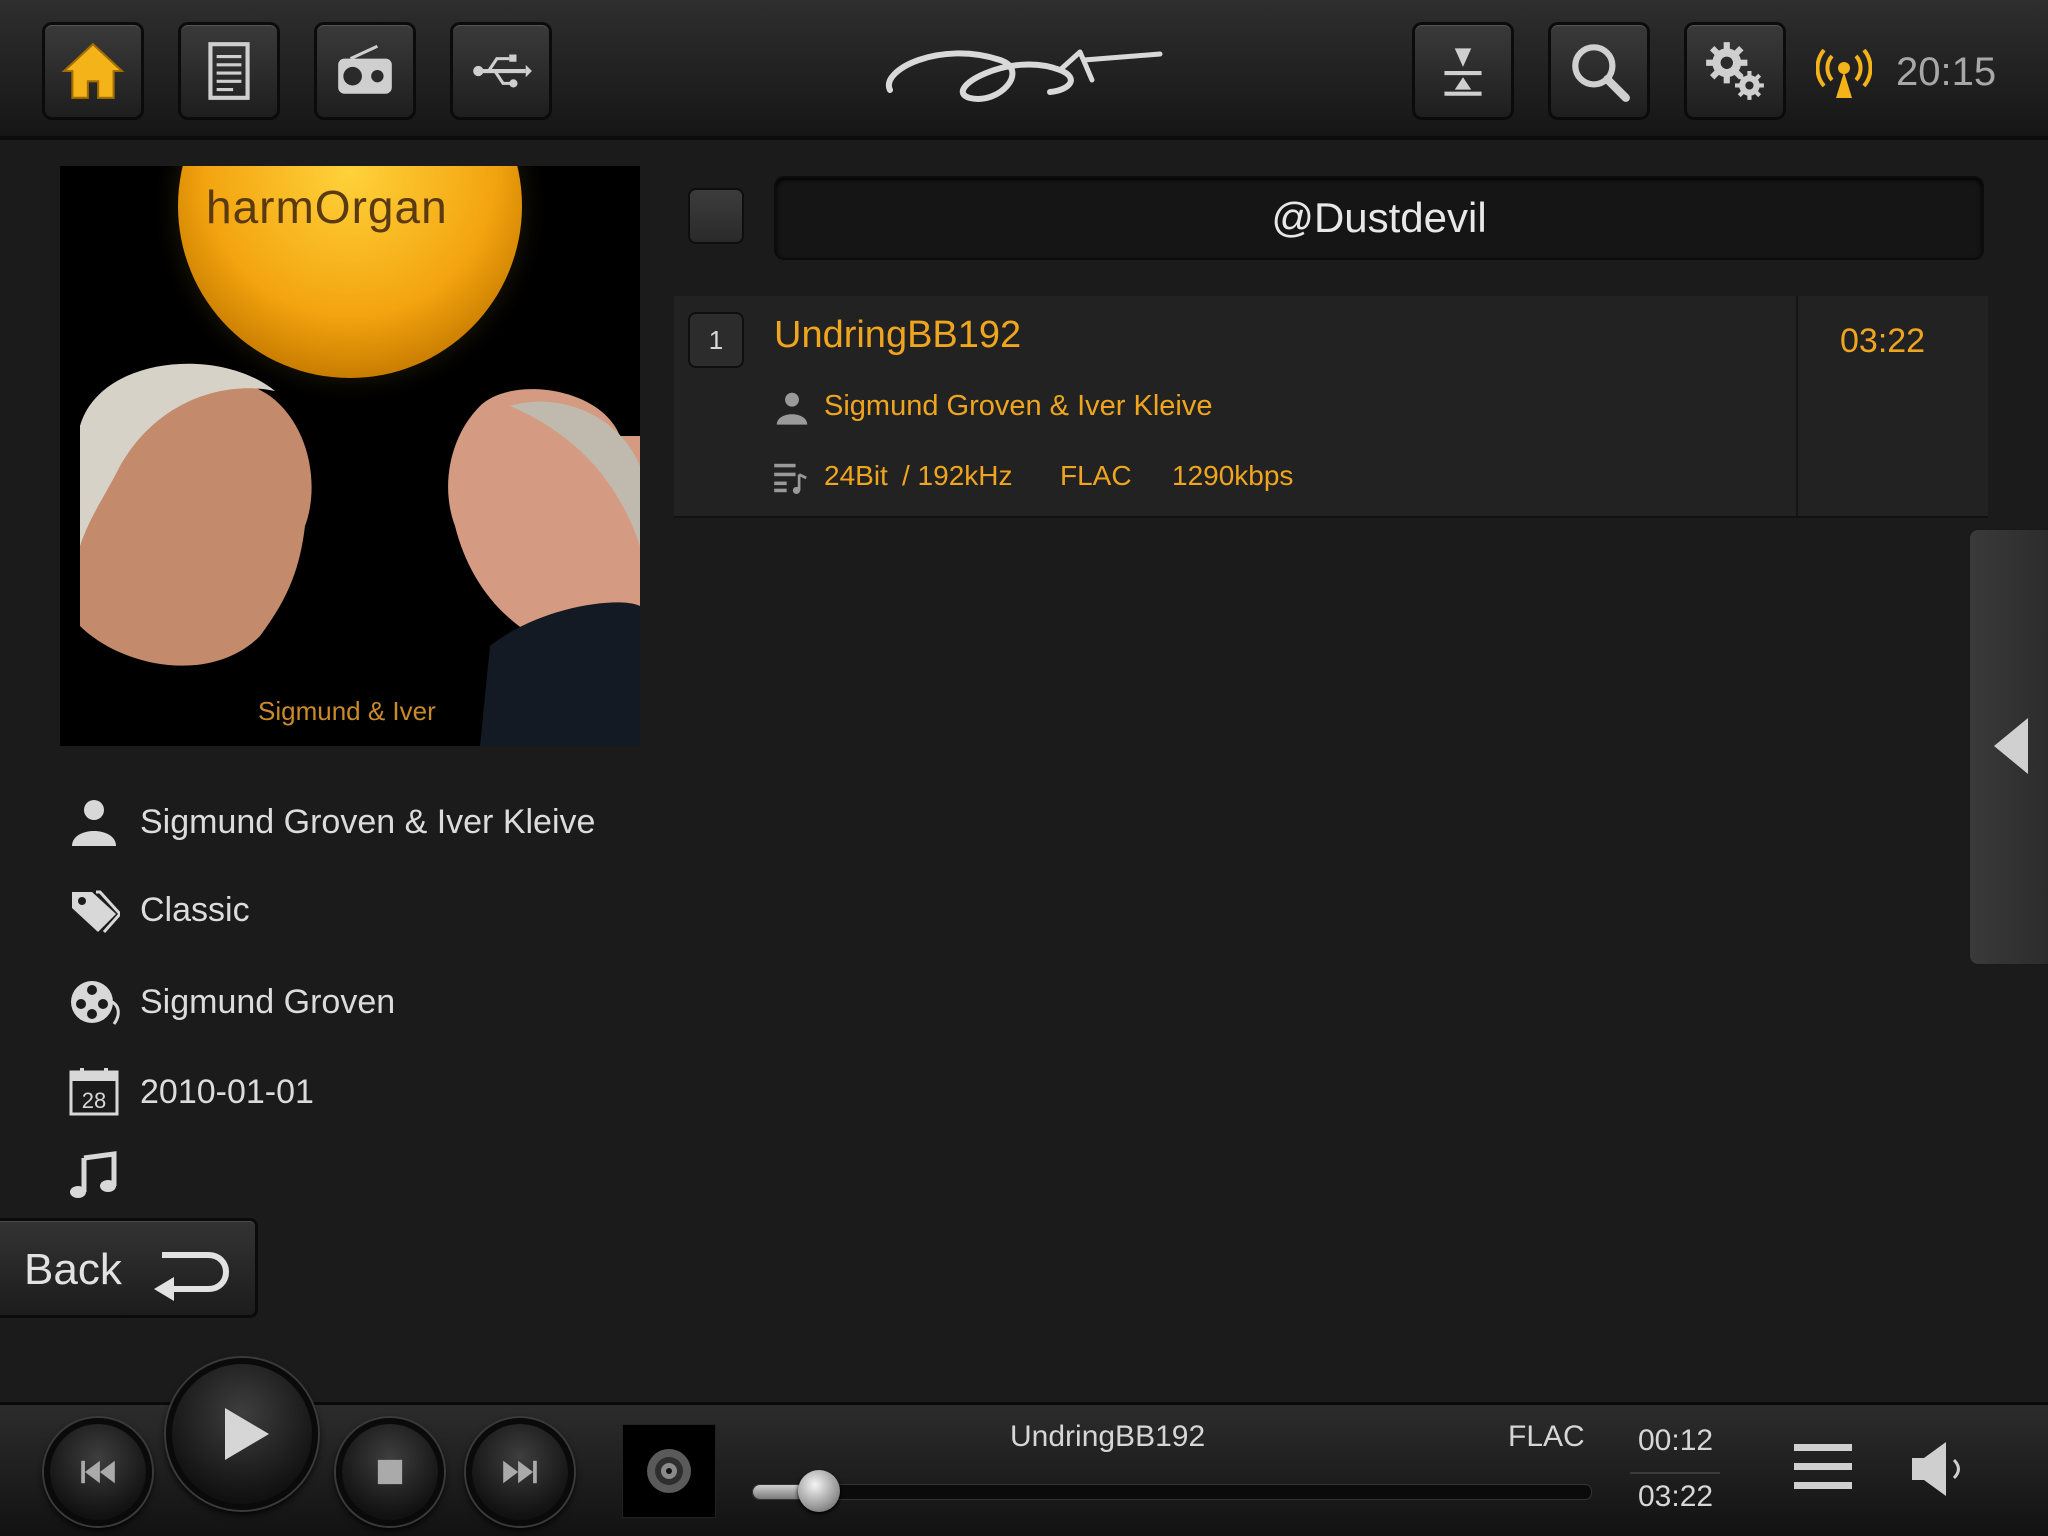 This screenshot has width=2048, height=1536. What do you see at coordinates (1823, 1467) in the screenshot?
I see `menu-icon` at bounding box center [1823, 1467].